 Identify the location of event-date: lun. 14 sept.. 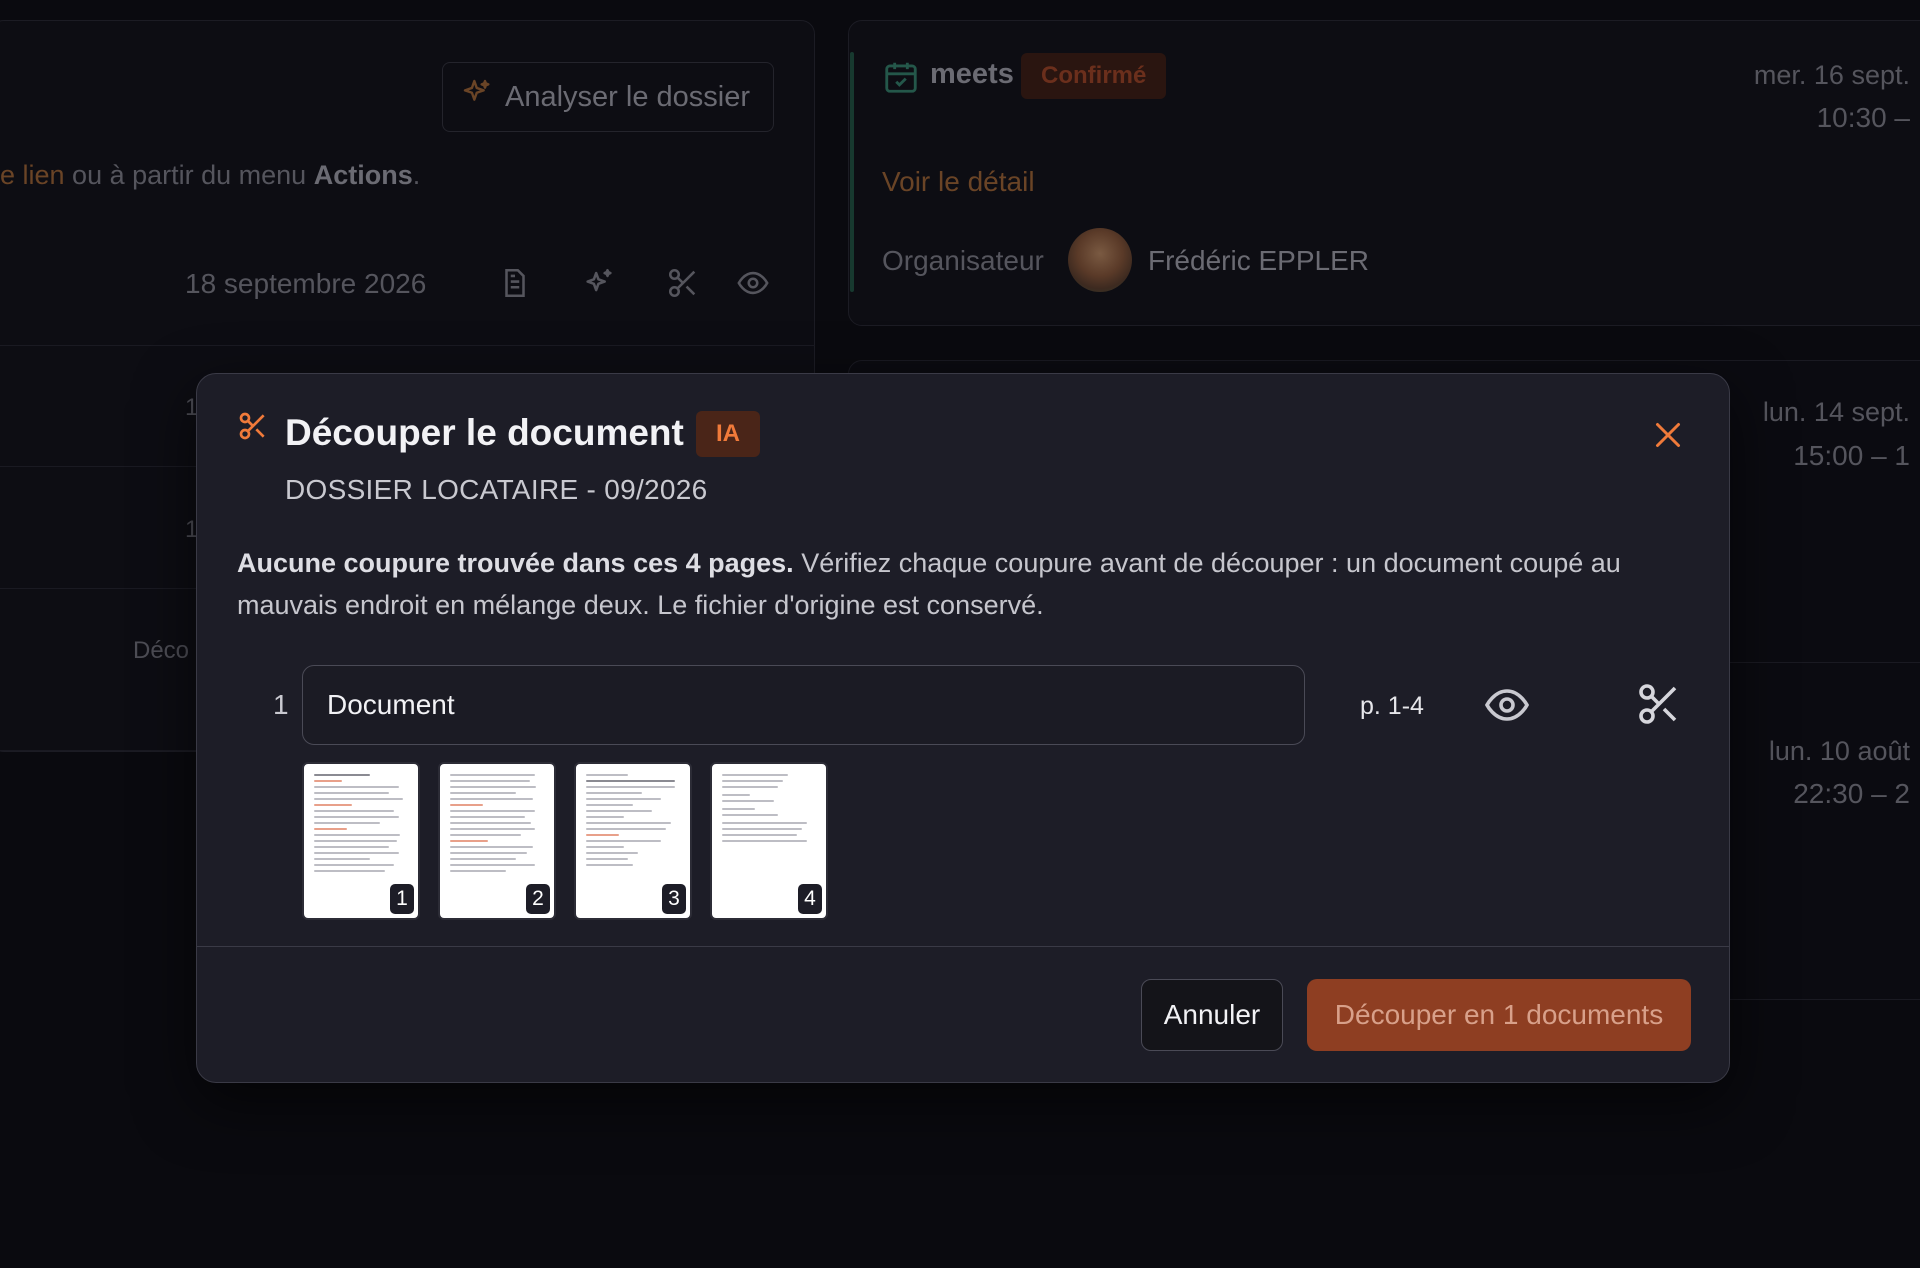
(1836, 412).